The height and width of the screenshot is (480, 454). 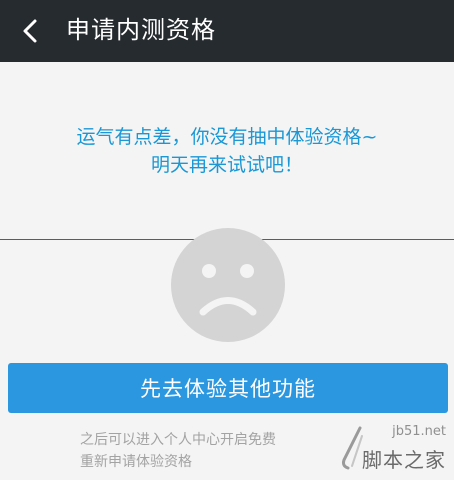 I want to click on back-button, so click(x=30, y=31).